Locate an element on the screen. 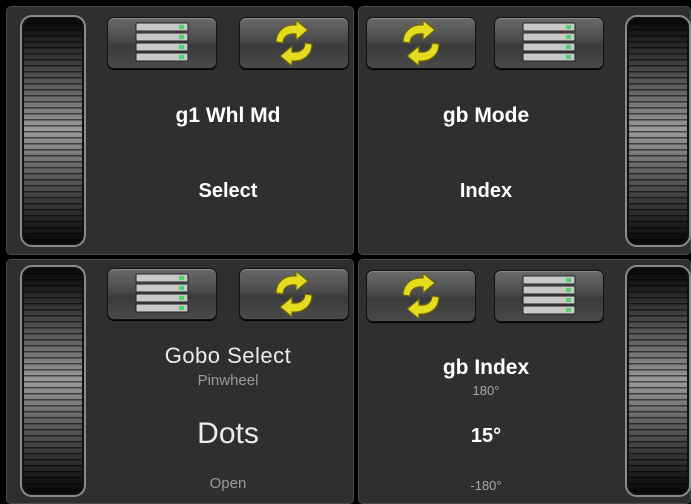 This screenshot has height=504, width=691. next-value: Open is located at coordinates (228, 483).